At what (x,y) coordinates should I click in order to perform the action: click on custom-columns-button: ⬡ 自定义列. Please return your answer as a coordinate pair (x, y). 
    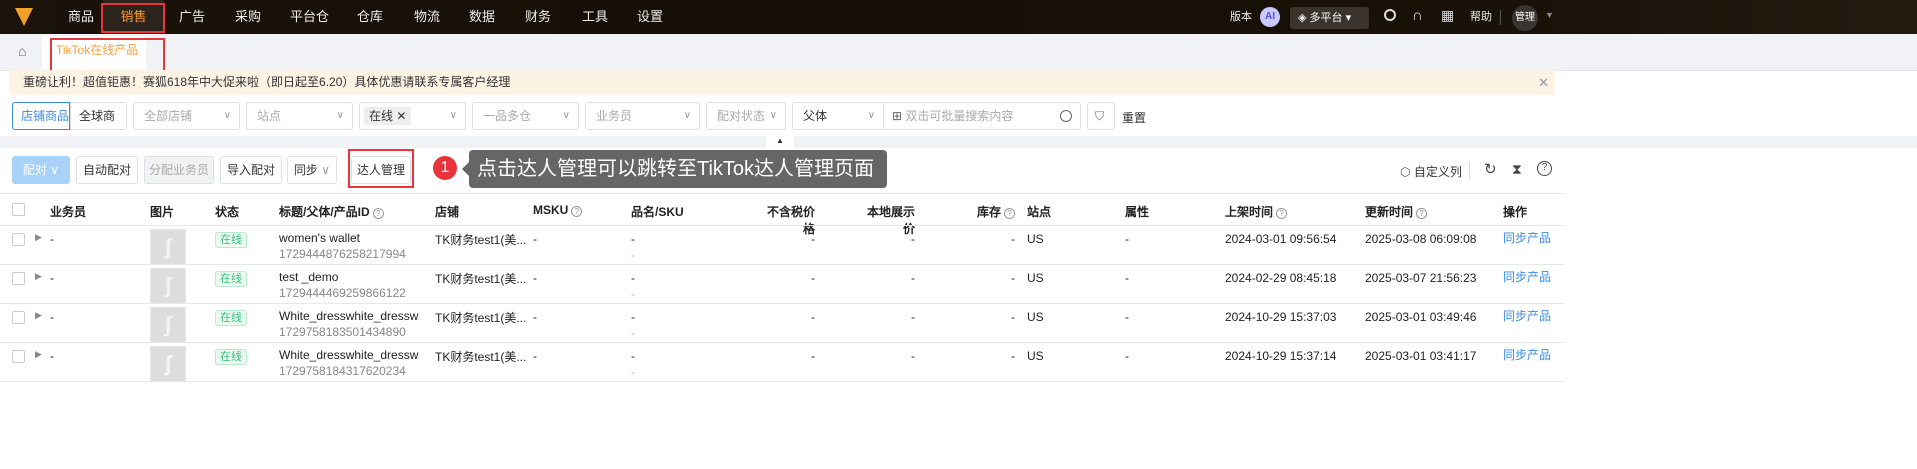
    Looking at the image, I should click on (1431, 171).